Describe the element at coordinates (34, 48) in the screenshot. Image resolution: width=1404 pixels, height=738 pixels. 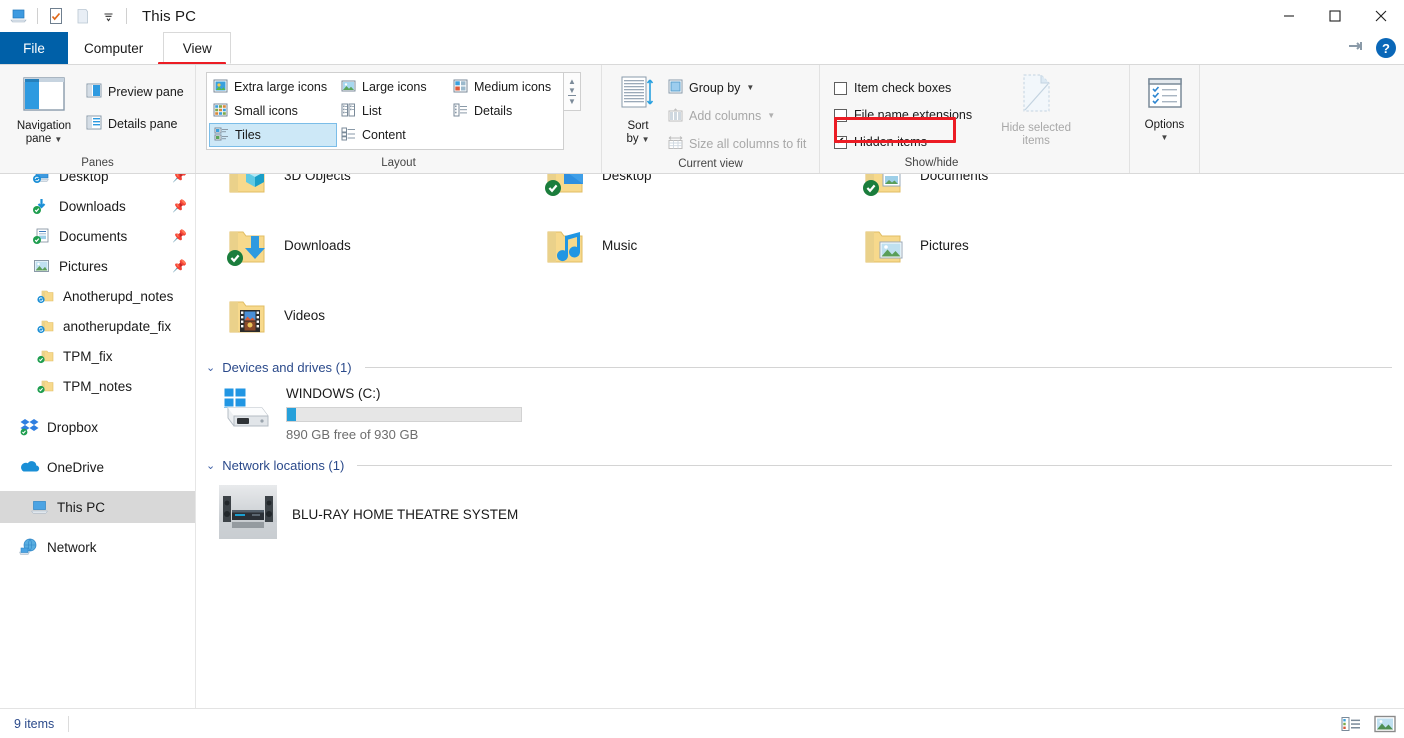
I see `tab-file: File` at that location.